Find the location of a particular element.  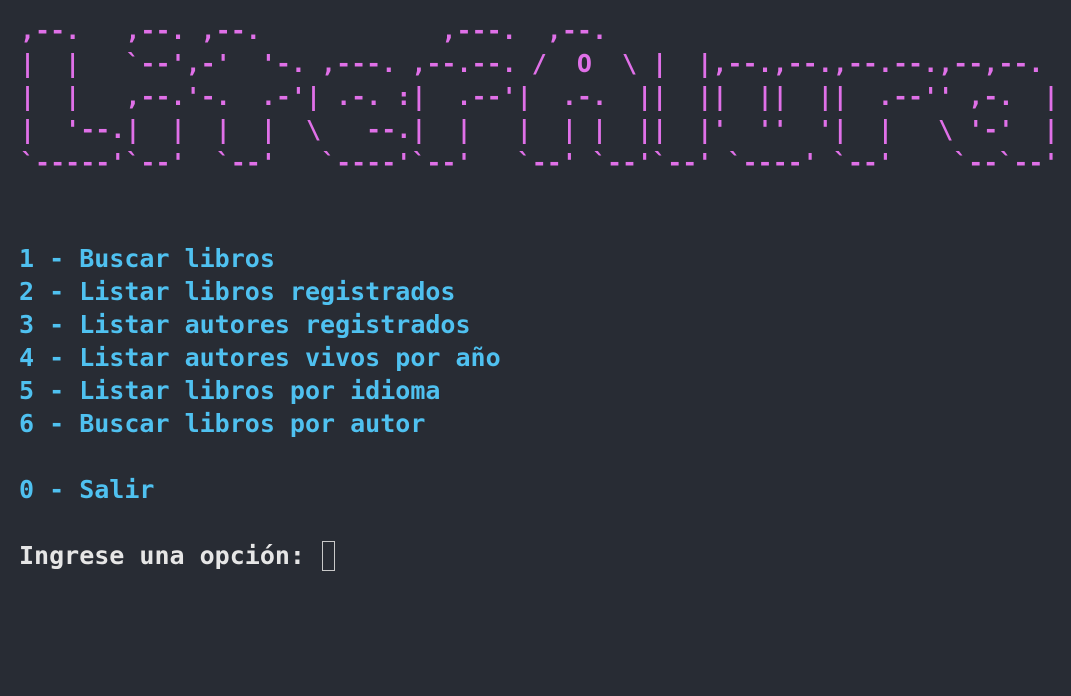

menu-option-1: 1 - Buscar libros is located at coordinates (147, 258).